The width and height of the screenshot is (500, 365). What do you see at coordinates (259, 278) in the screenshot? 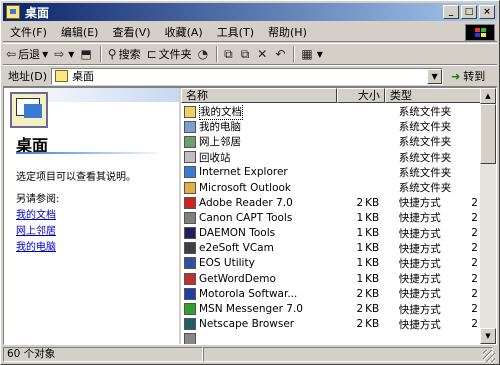
I see `file-name-cell: GetWordDemo` at bounding box center [259, 278].